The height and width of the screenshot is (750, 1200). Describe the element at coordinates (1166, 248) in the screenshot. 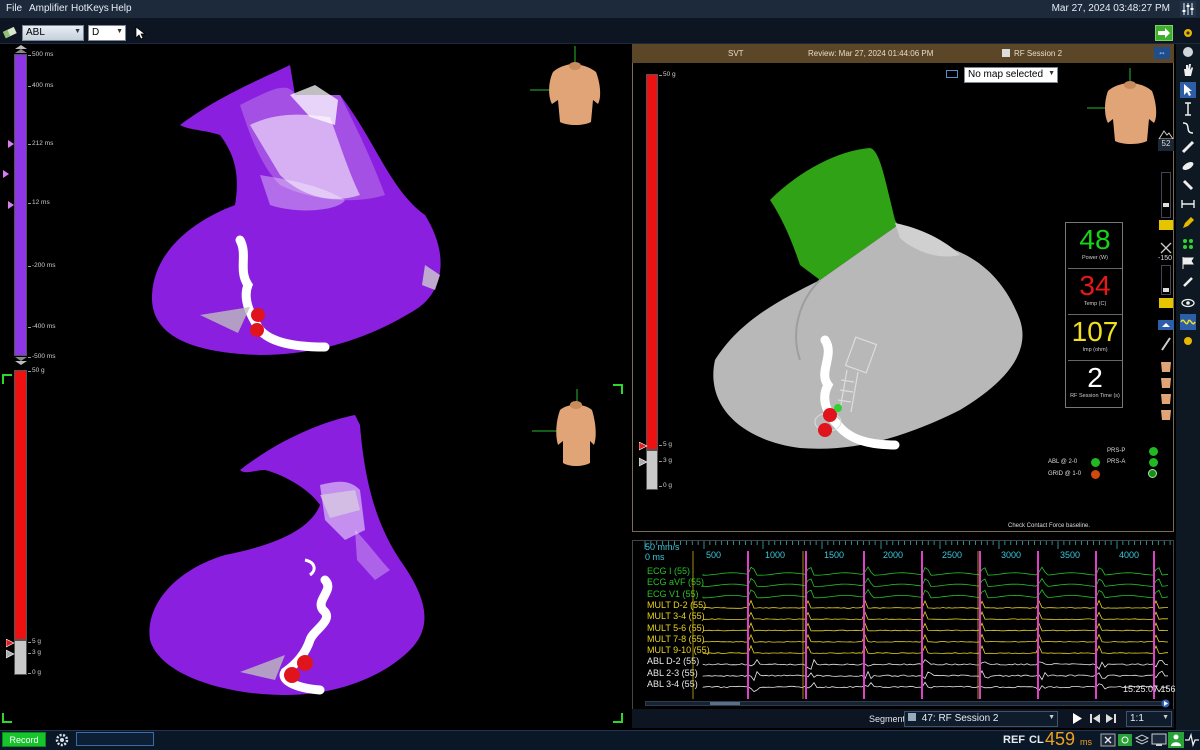

I see `scissors-icon` at that location.